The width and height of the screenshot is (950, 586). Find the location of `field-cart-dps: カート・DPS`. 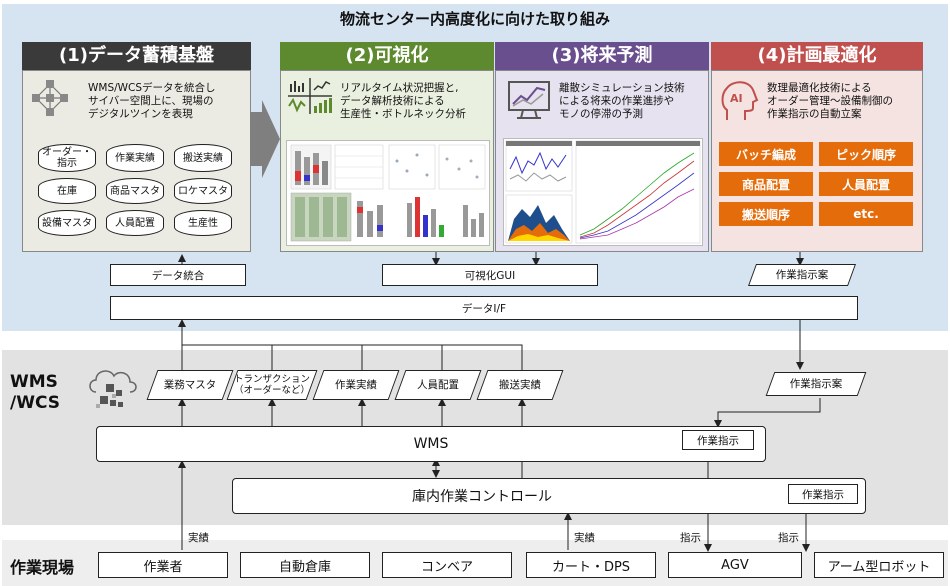

field-cart-dps: カート・DPS is located at coordinates (591, 565).